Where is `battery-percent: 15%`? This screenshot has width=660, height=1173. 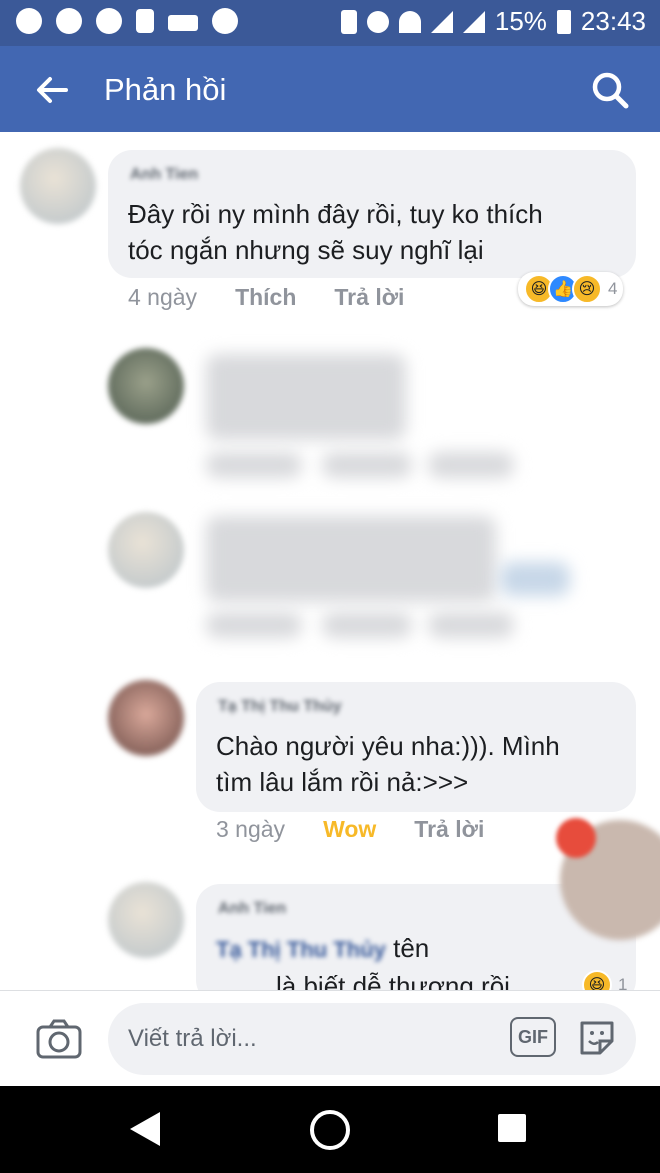 battery-percent: 15% is located at coordinates (520, 21).